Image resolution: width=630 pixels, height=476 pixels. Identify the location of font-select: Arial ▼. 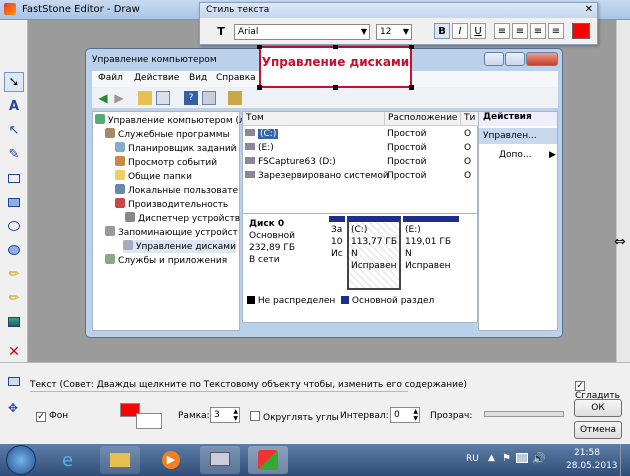
(302, 32).